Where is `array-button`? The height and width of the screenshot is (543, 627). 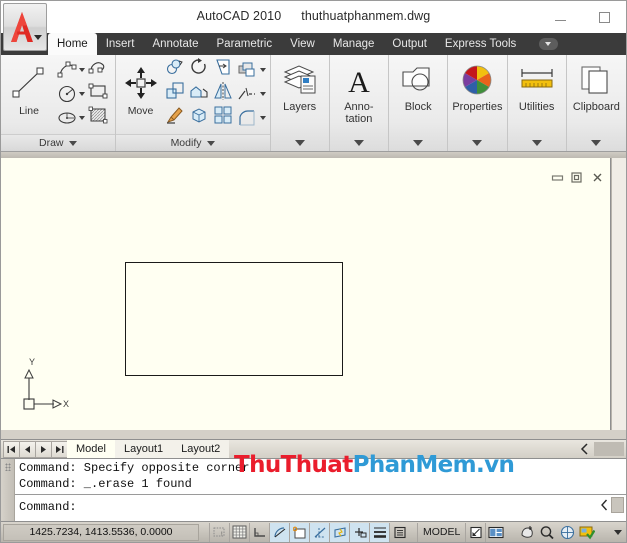
array-button is located at coordinates (251, 69).